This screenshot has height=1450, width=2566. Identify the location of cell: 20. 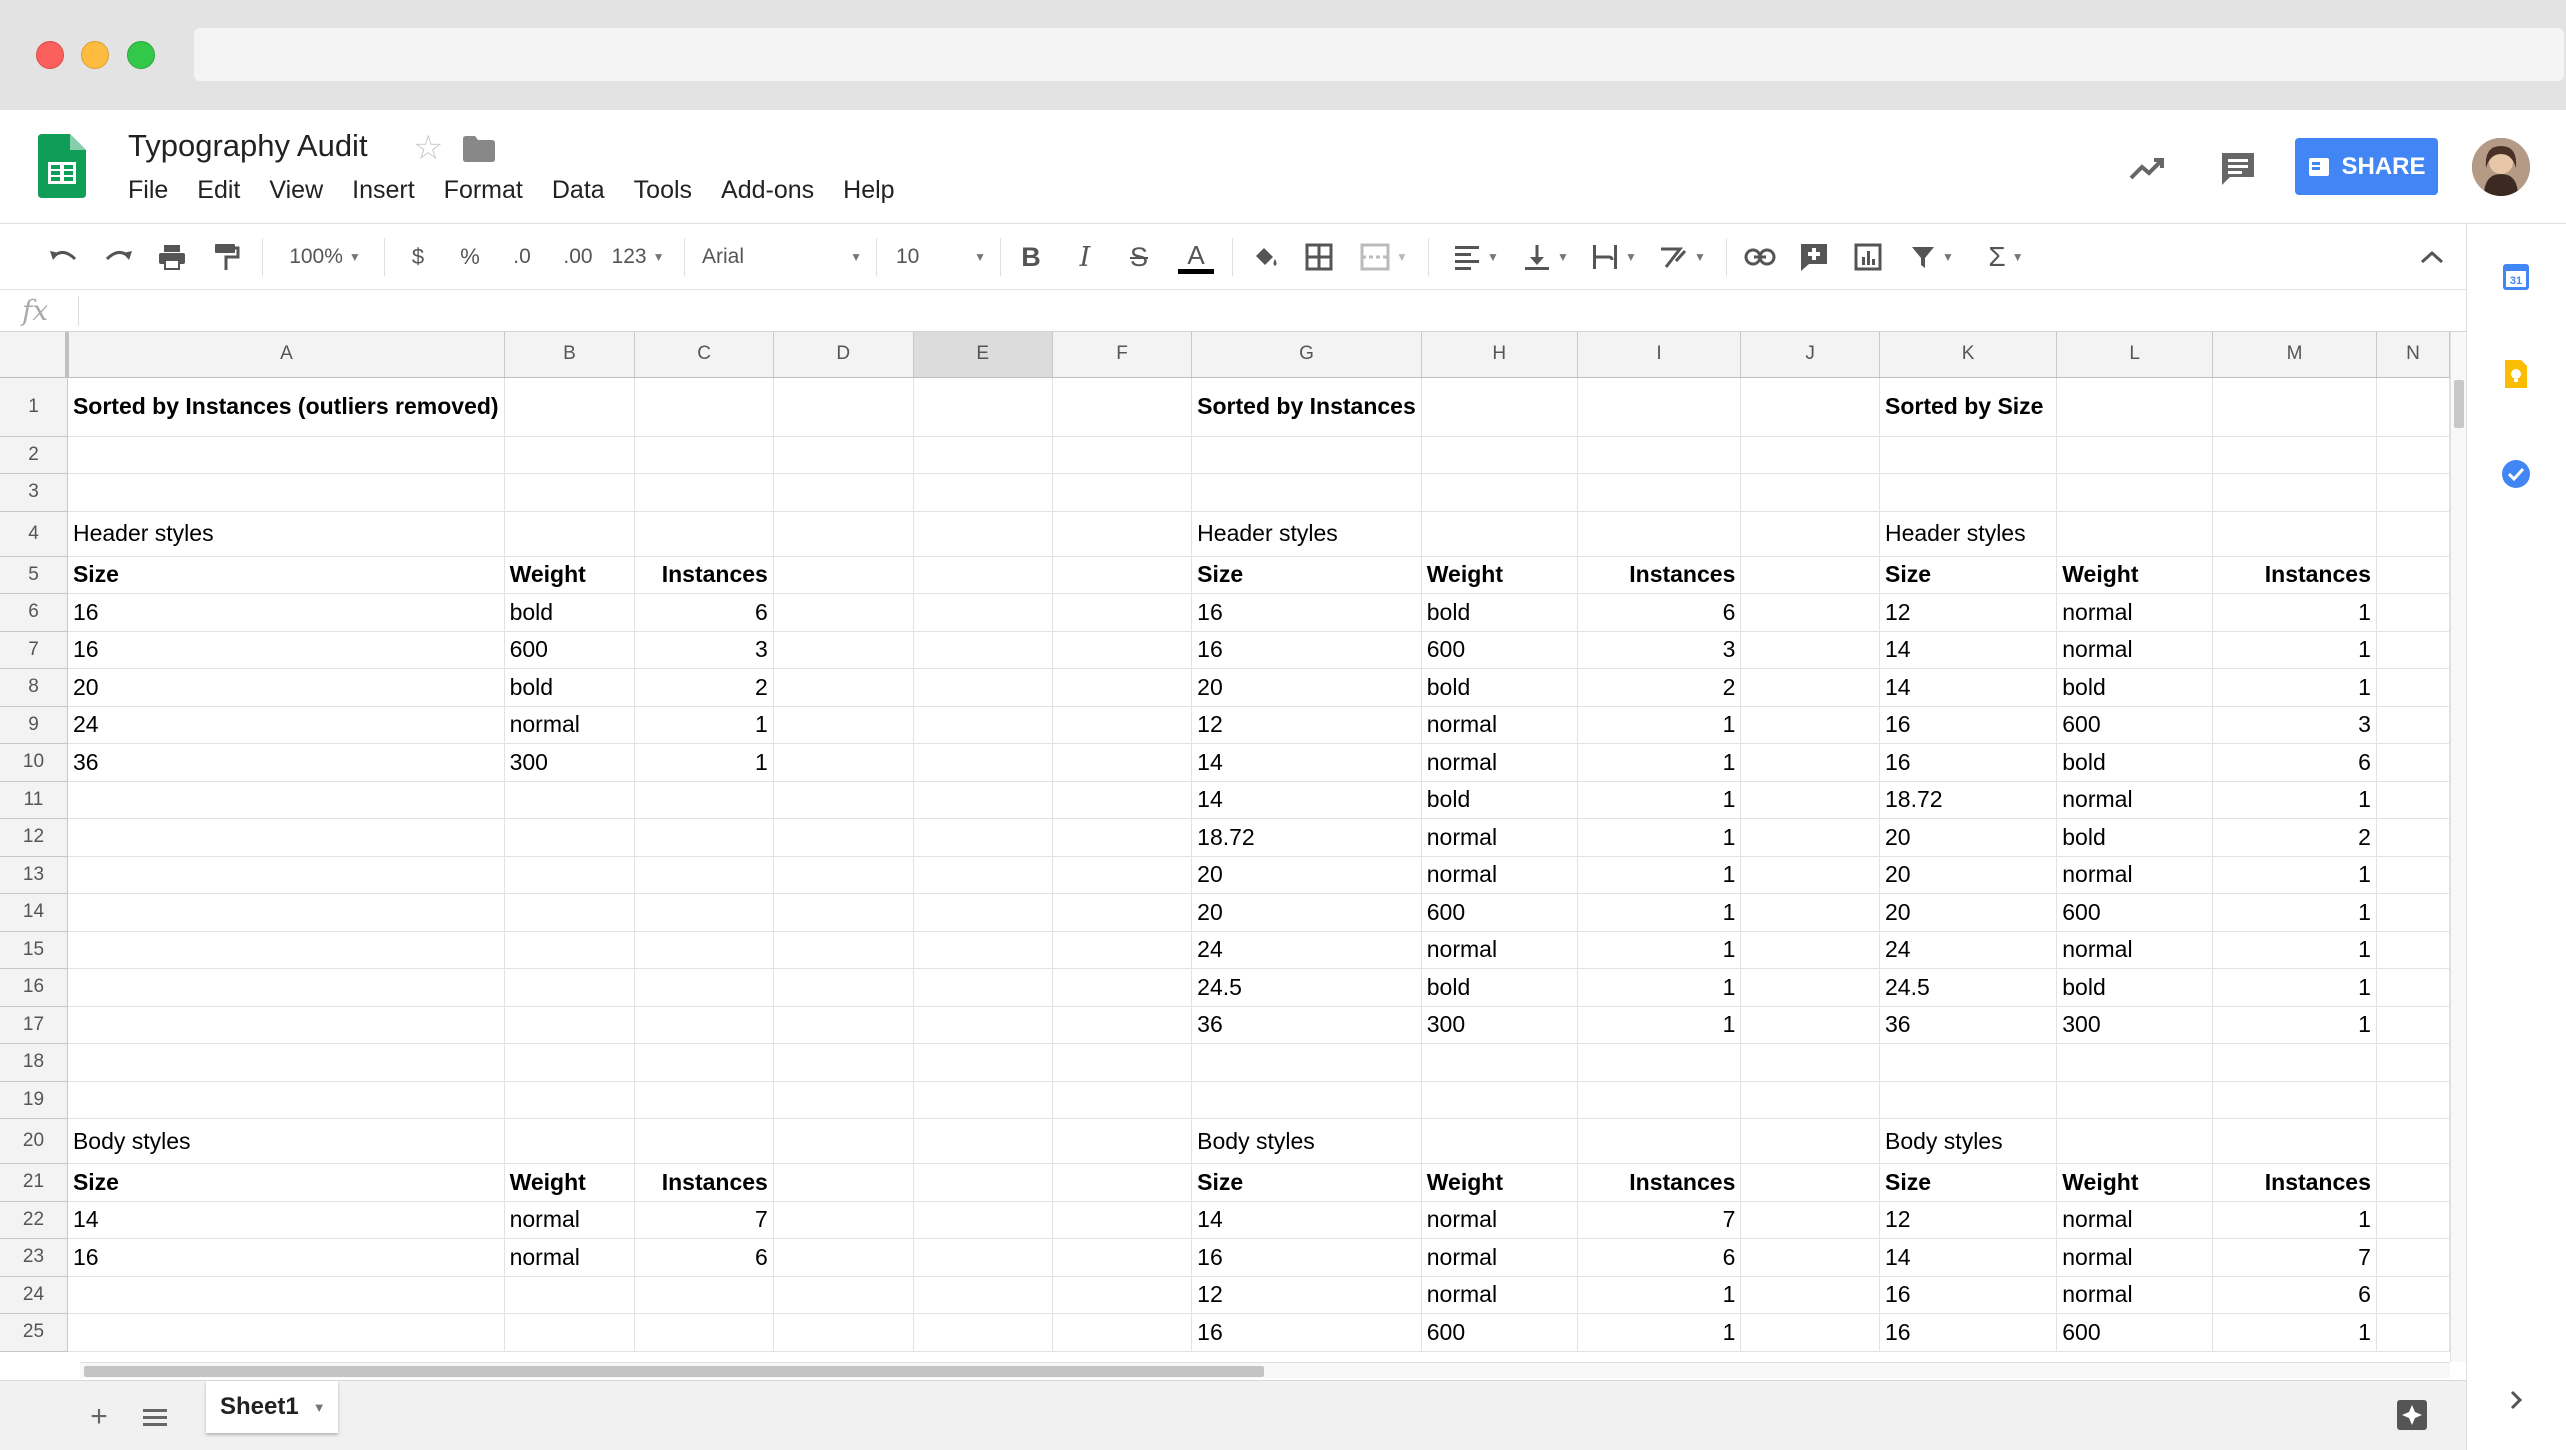
(1306, 875).